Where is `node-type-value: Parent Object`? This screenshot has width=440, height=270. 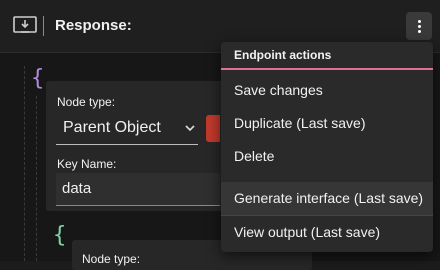 node-type-value: Parent Object is located at coordinates (112, 127).